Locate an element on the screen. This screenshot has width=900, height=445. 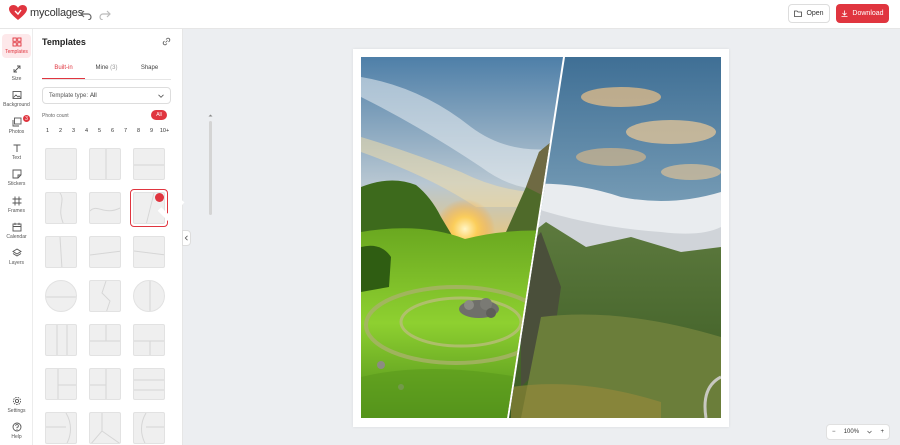
folder-icon is located at coordinates (798, 13).